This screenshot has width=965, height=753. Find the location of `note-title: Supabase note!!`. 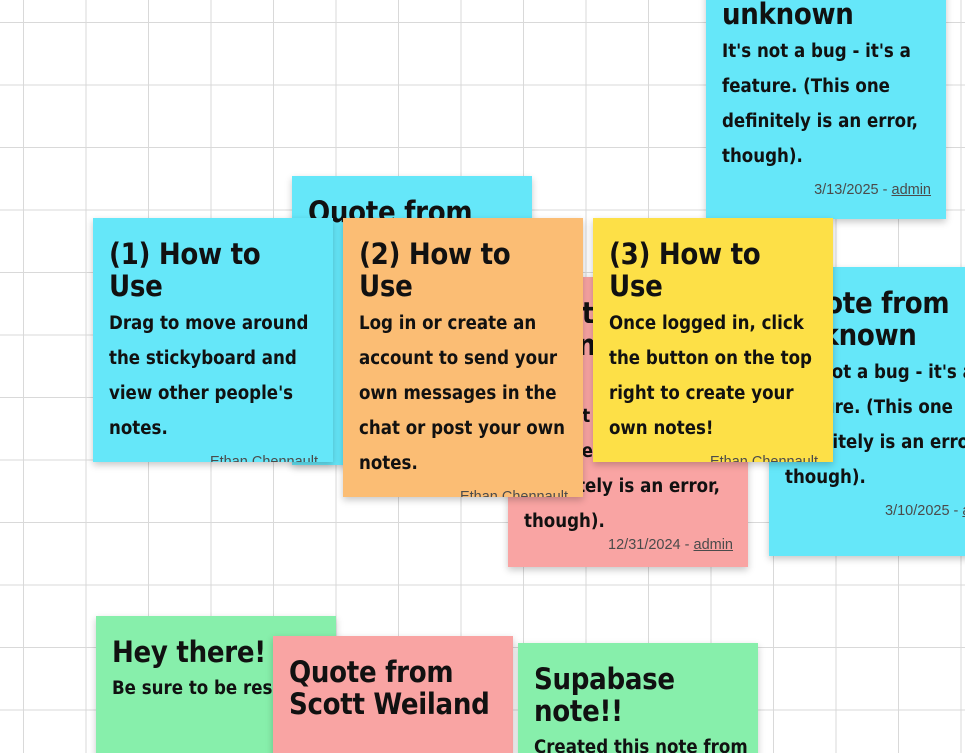

note-title: Supabase note!! is located at coordinates (604, 695).